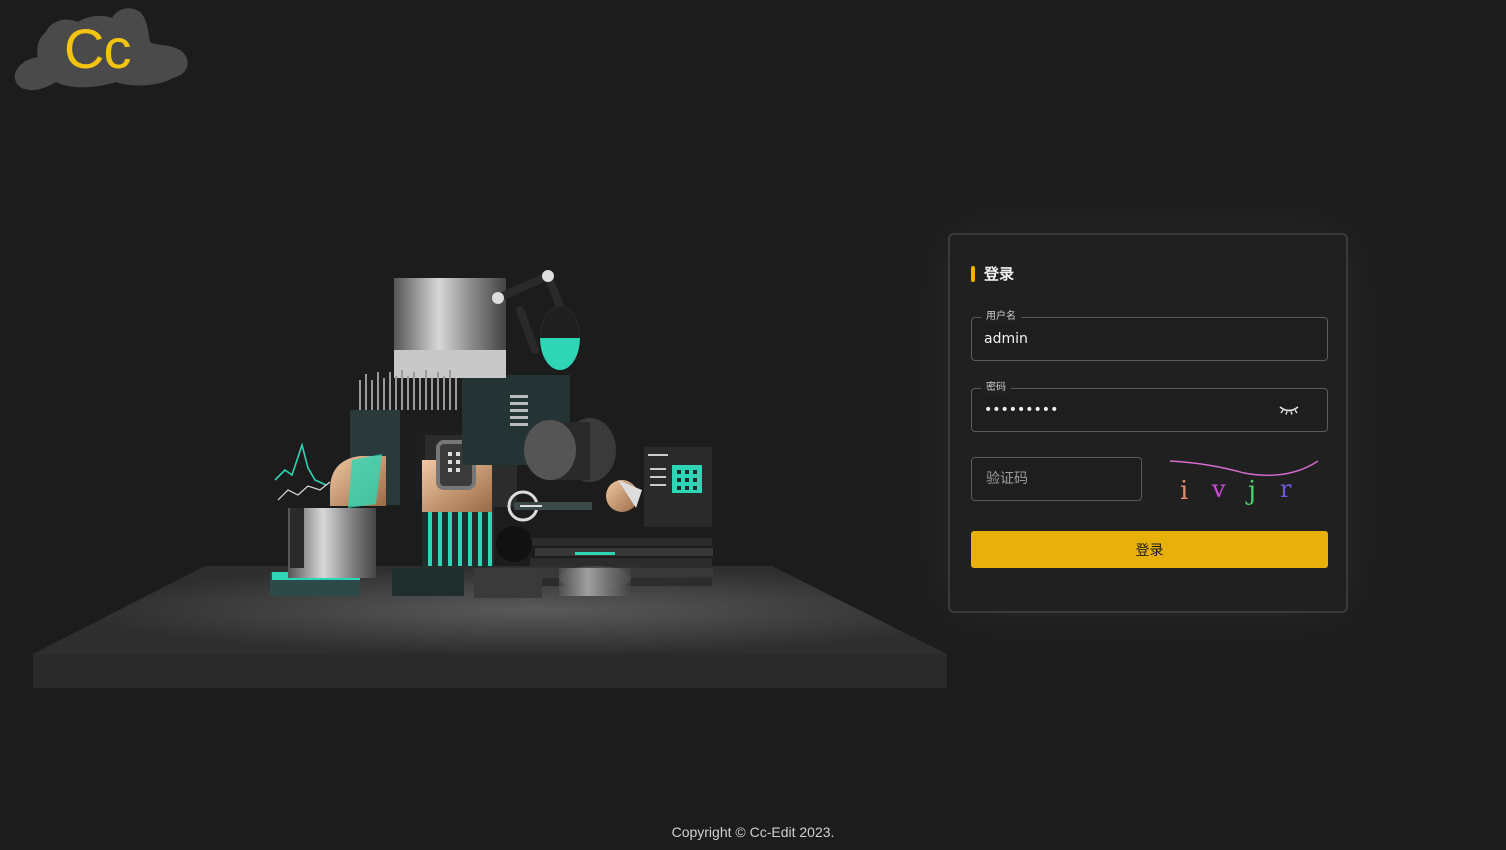 This screenshot has height=850, width=1506. What do you see at coordinates (753, 832) in the screenshot?
I see `footer-copyright: Copyright © Cc-Edit 2023.` at bounding box center [753, 832].